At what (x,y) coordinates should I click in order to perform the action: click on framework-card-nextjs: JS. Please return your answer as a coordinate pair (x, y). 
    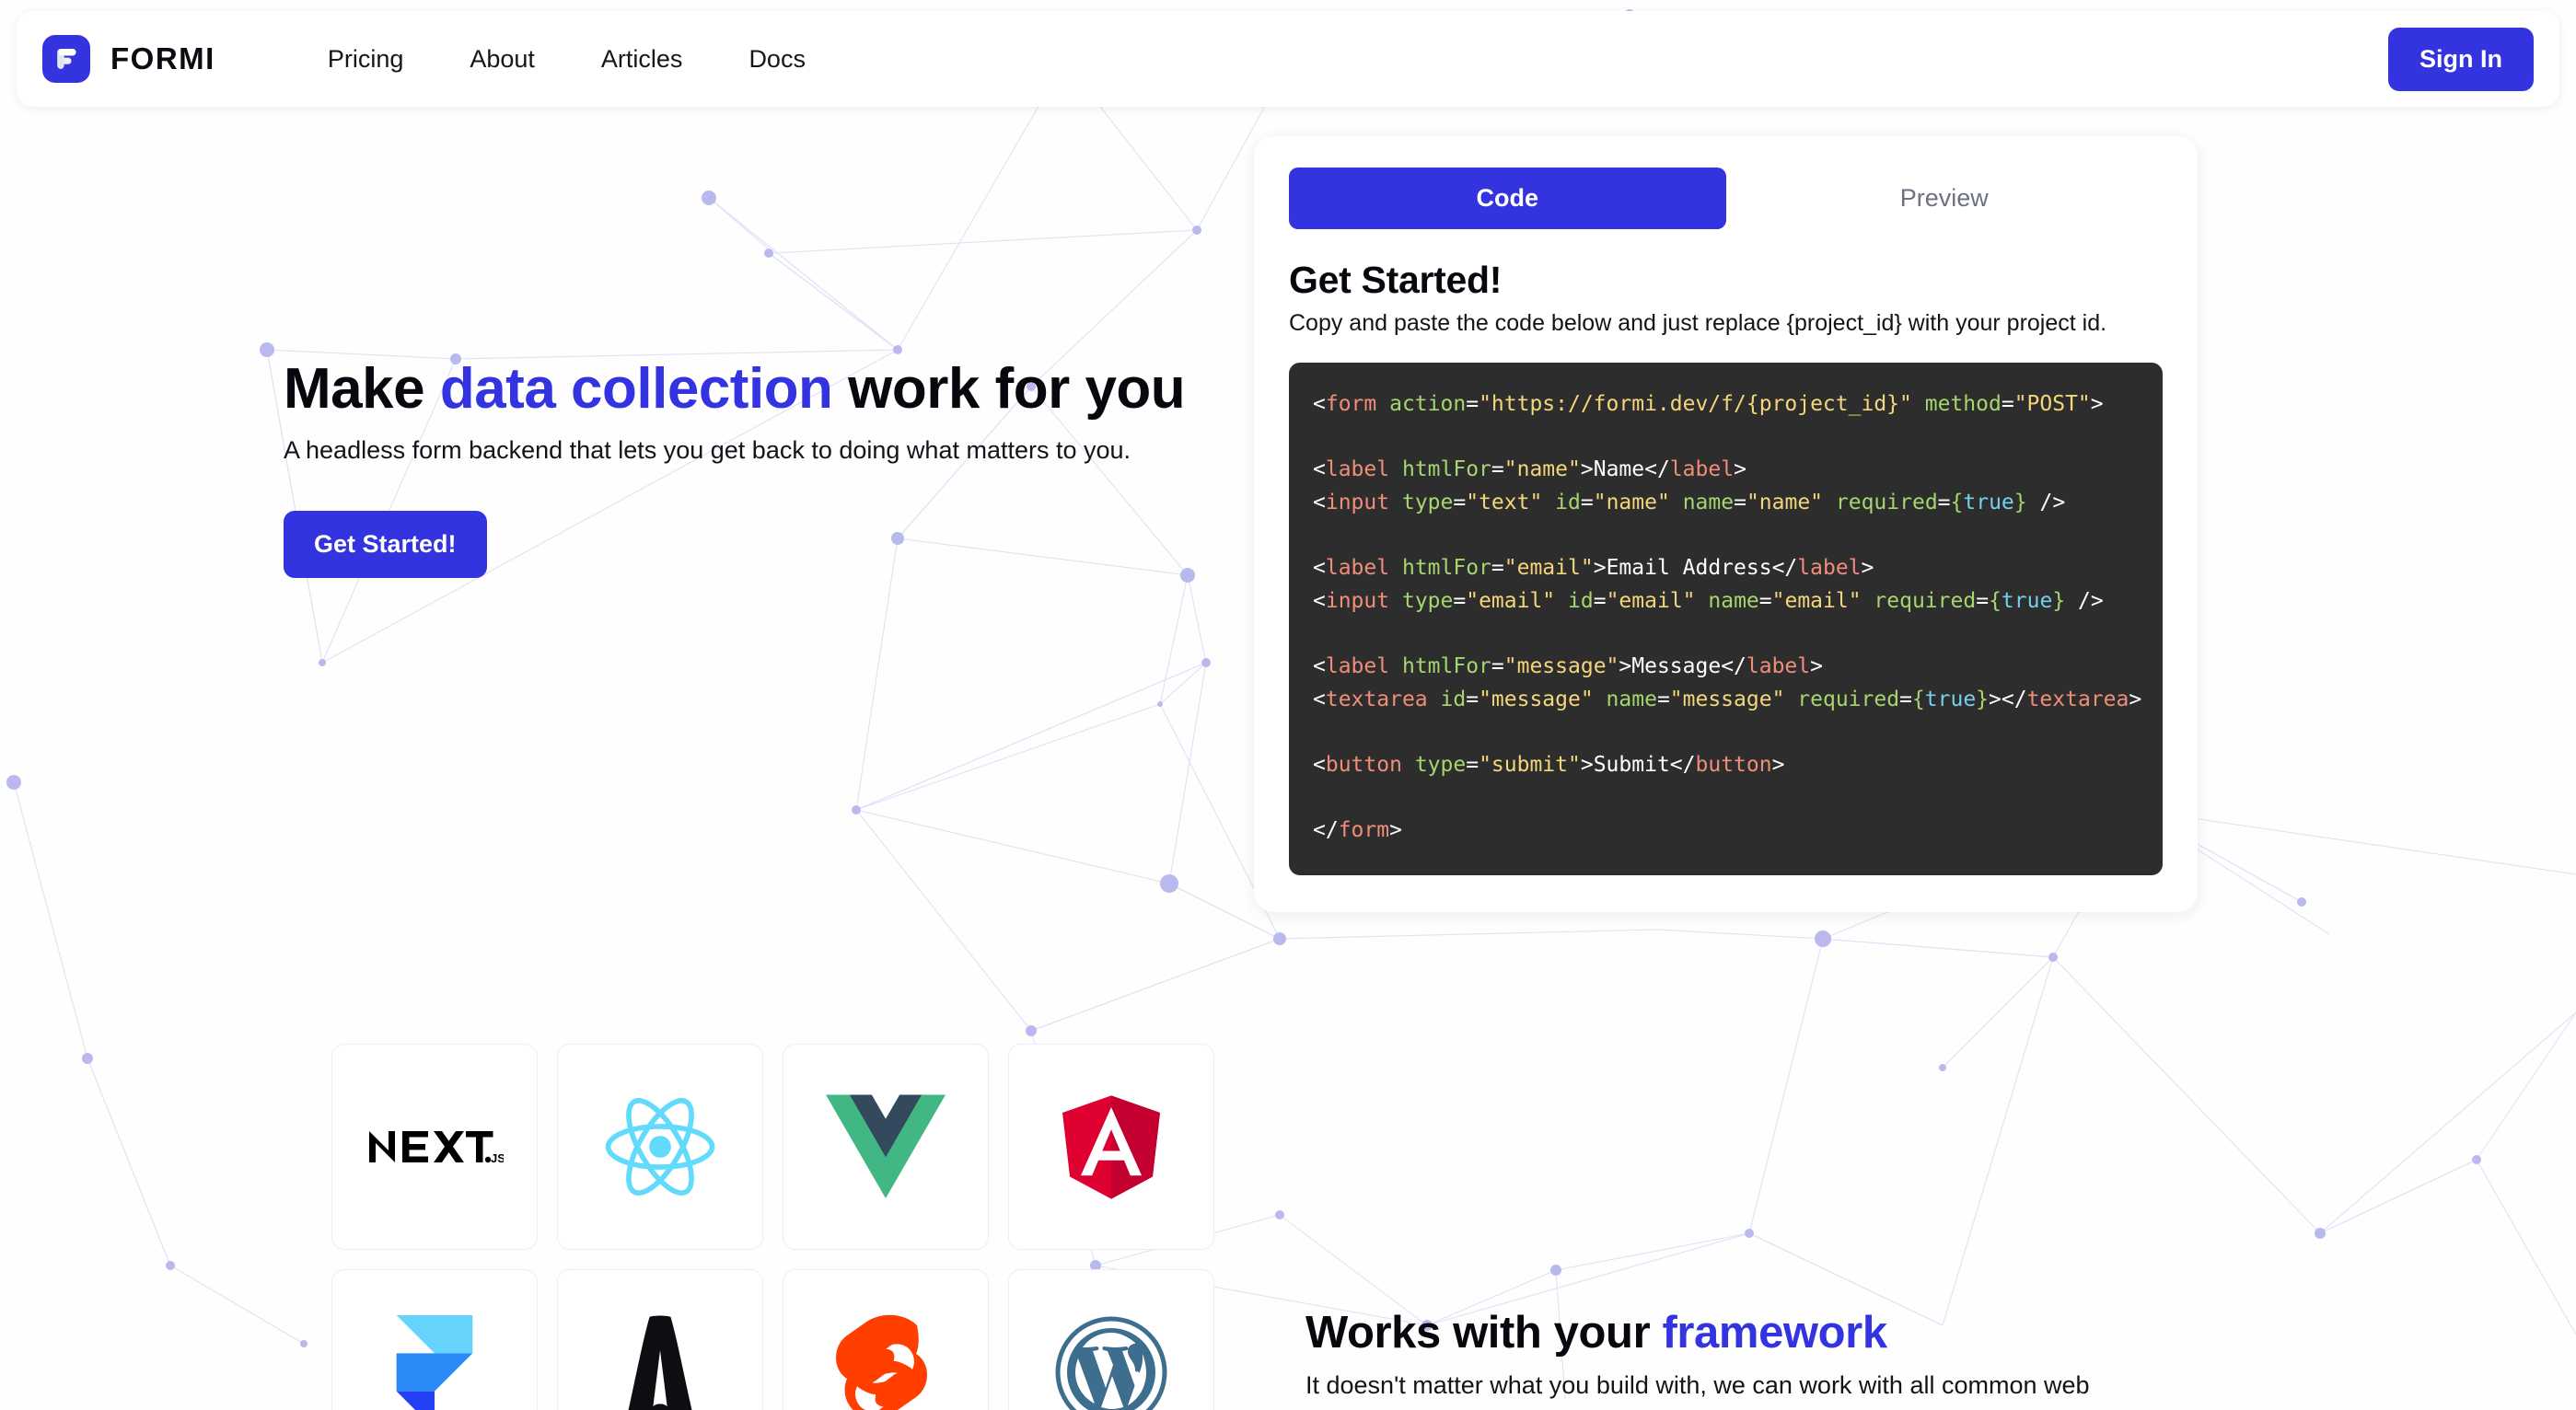
    Looking at the image, I should click on (434, 1147).